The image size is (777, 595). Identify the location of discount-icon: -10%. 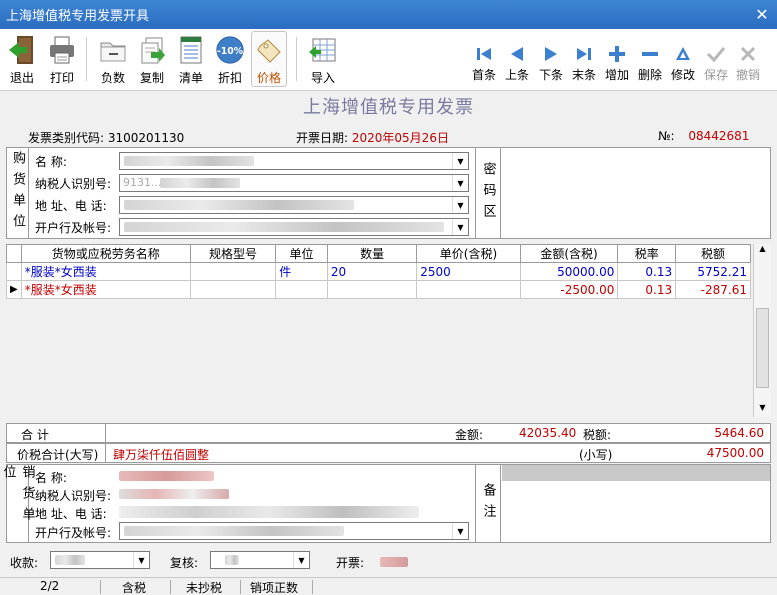
(230, 50).